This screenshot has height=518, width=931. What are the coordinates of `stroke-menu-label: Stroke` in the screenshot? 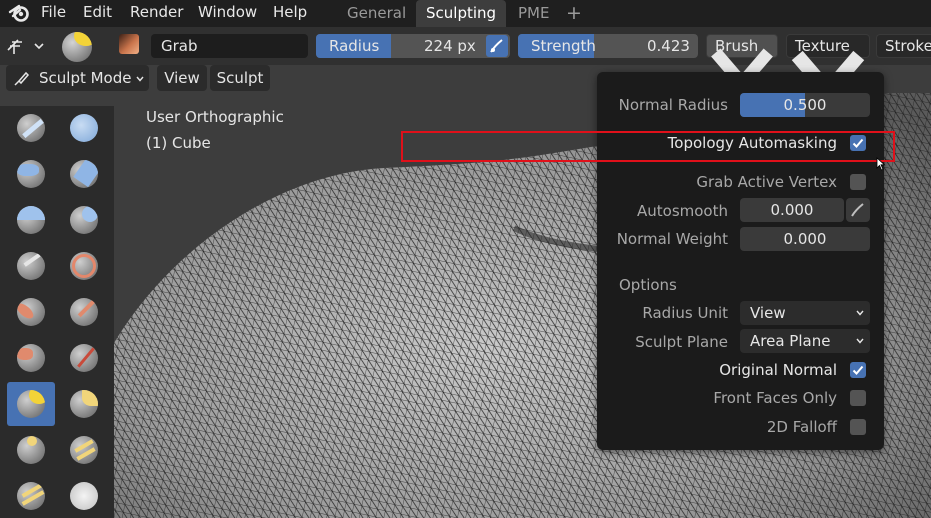 It's located at (908, 46).